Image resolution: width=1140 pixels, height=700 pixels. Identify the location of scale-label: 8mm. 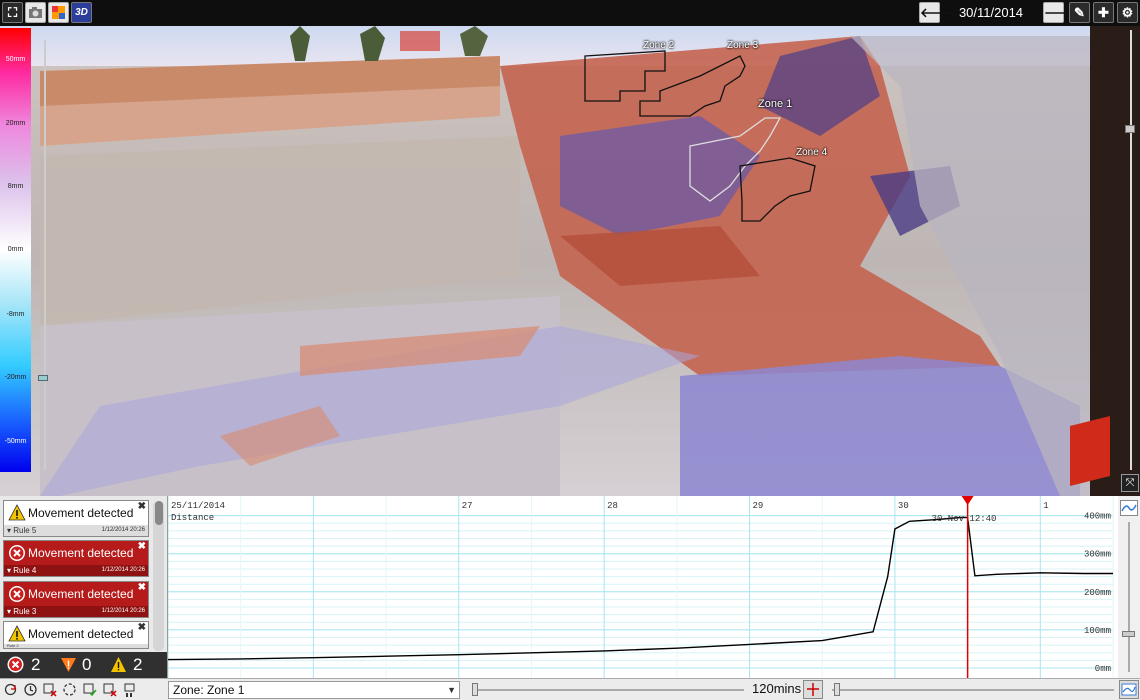
(15, 186).